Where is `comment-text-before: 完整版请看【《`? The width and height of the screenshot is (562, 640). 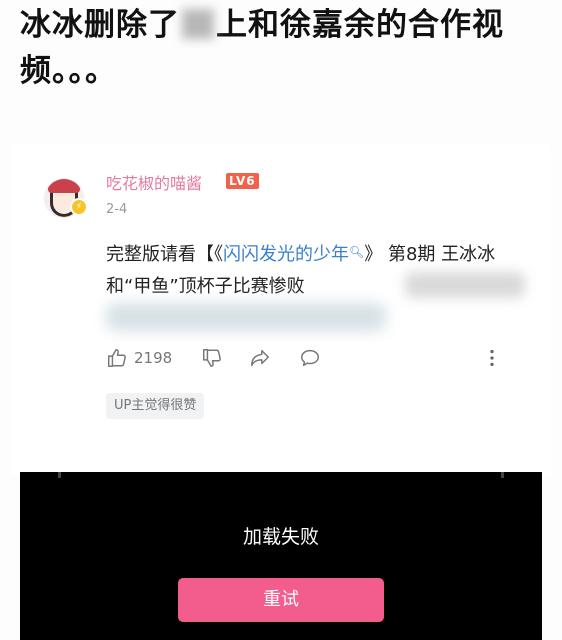
comment-text-before: 完整版请看【《 is located at coordinates (164, 254).